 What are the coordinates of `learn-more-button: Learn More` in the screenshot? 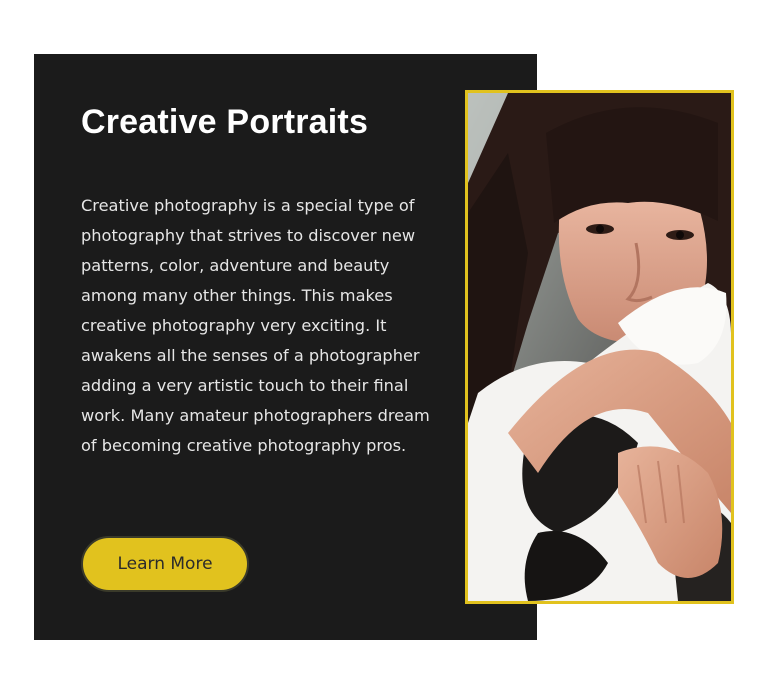 It's located at (165, 564).